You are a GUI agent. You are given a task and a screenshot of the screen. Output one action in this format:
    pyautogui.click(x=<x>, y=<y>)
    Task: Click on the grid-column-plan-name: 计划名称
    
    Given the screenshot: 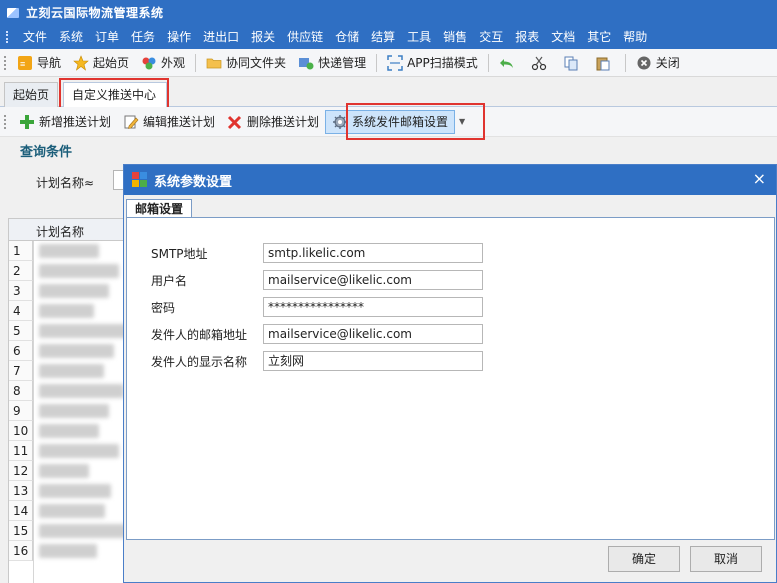 What is the action you would take?
    pyautogui.click(x=60, y=231)
    